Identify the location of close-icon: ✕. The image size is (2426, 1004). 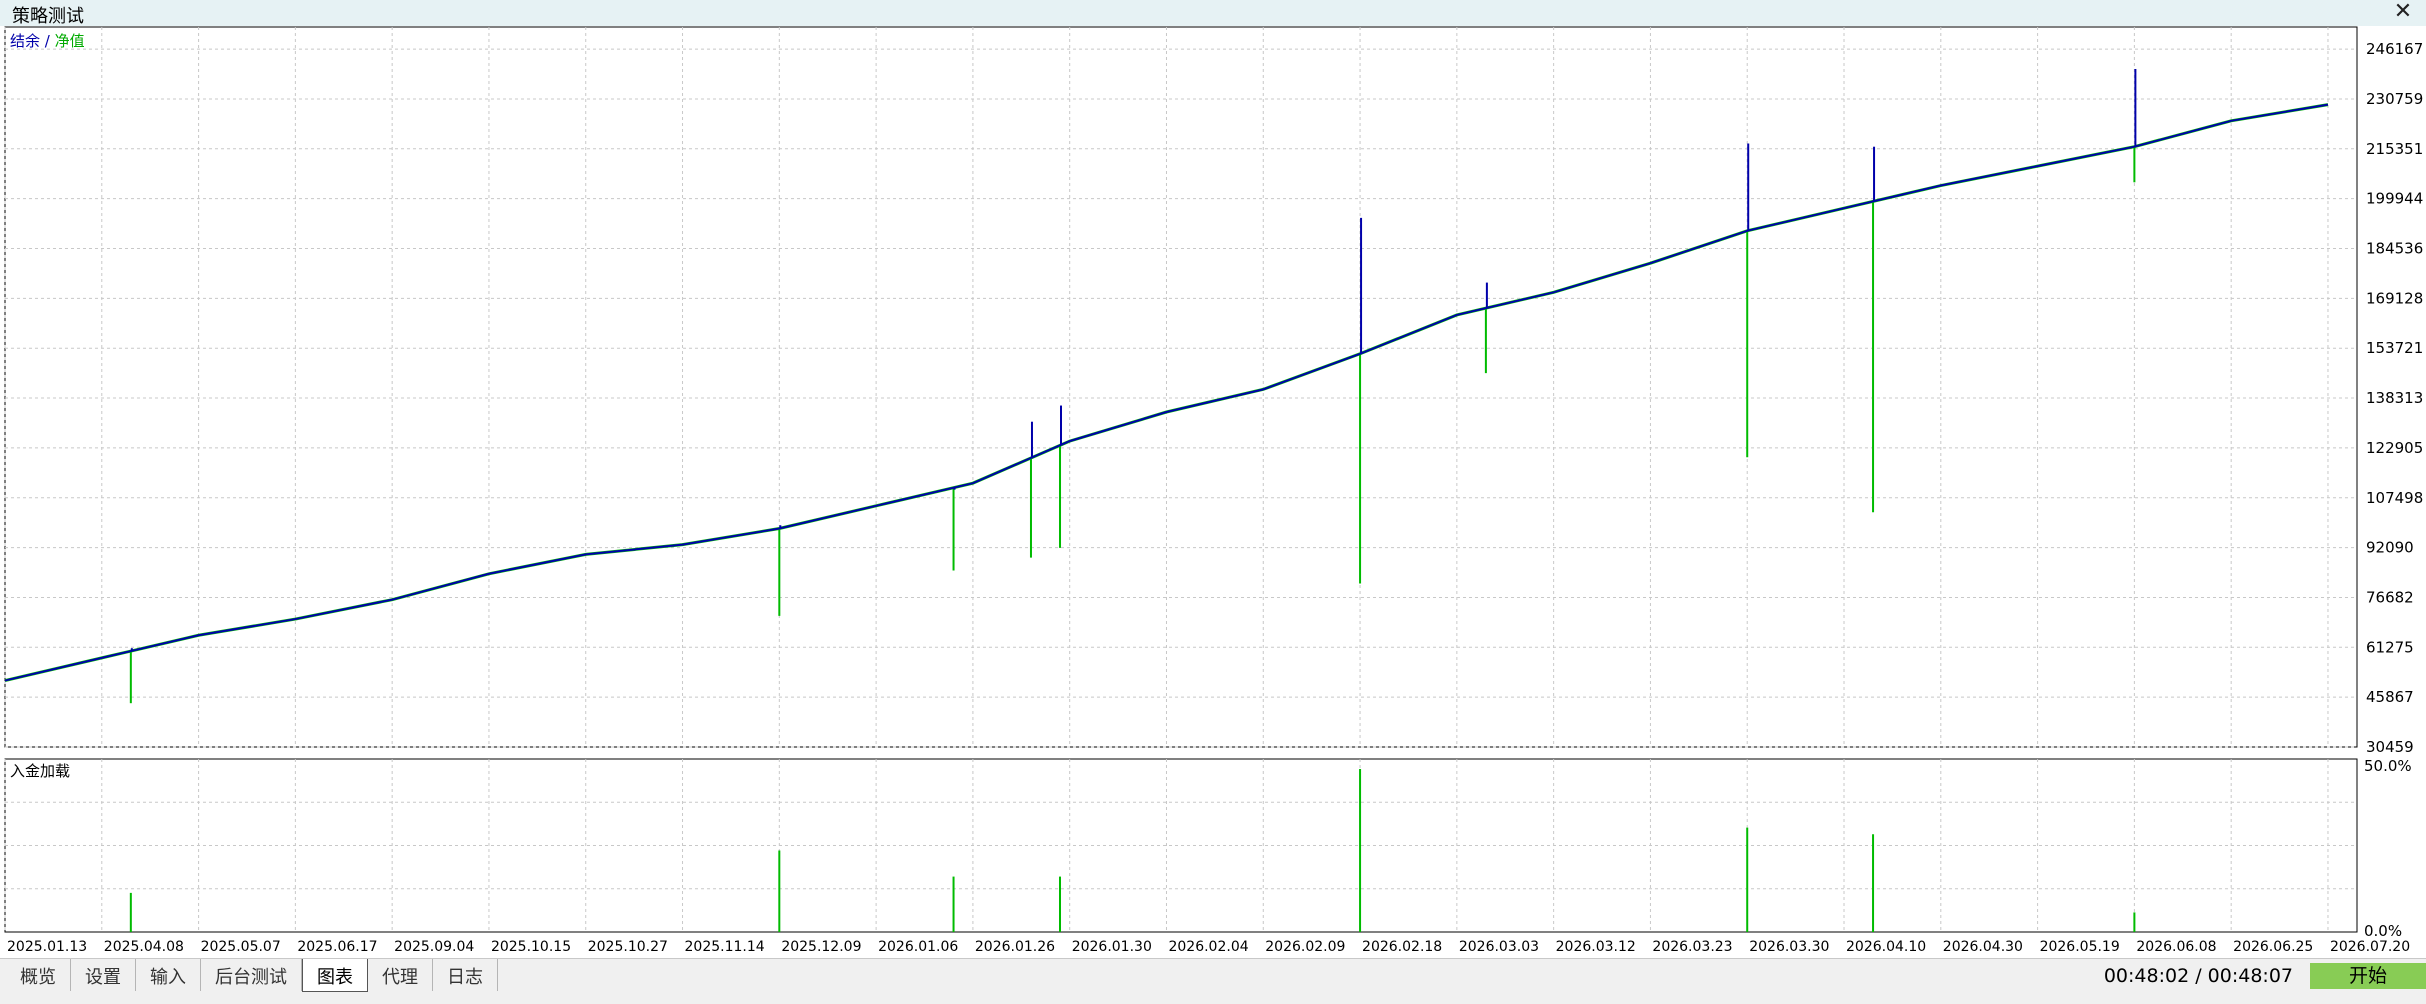
(2403, 13).